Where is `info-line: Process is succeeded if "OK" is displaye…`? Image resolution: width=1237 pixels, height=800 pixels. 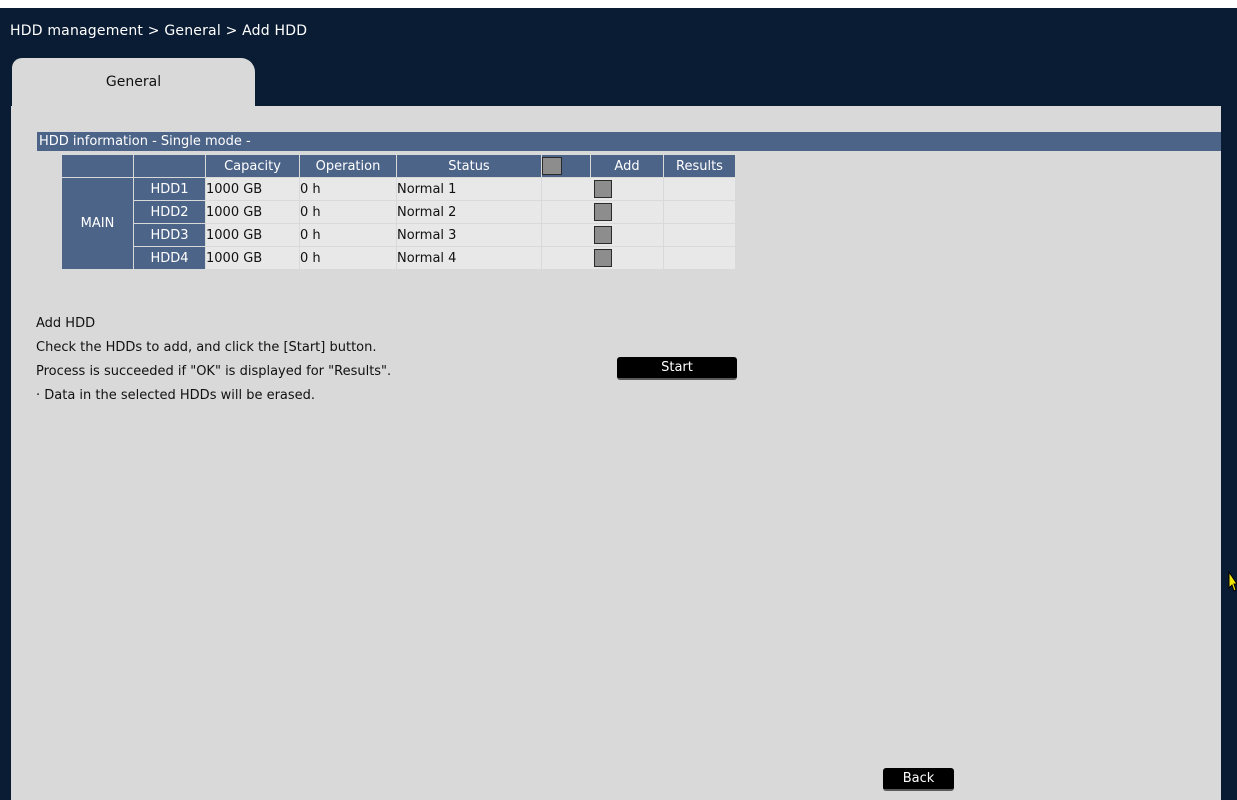 info-line: Process is succeeded if "OK" is displaye… is located at coordinates (214, 371).